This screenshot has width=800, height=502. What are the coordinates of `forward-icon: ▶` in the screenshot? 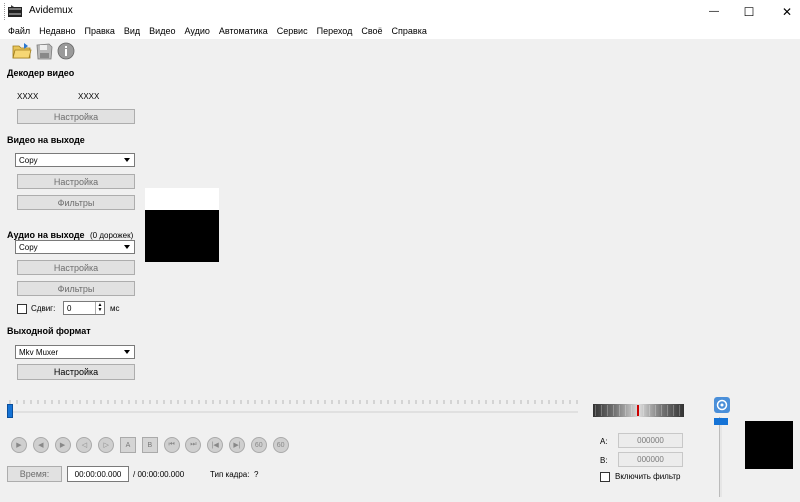 It's located at (62, 445).